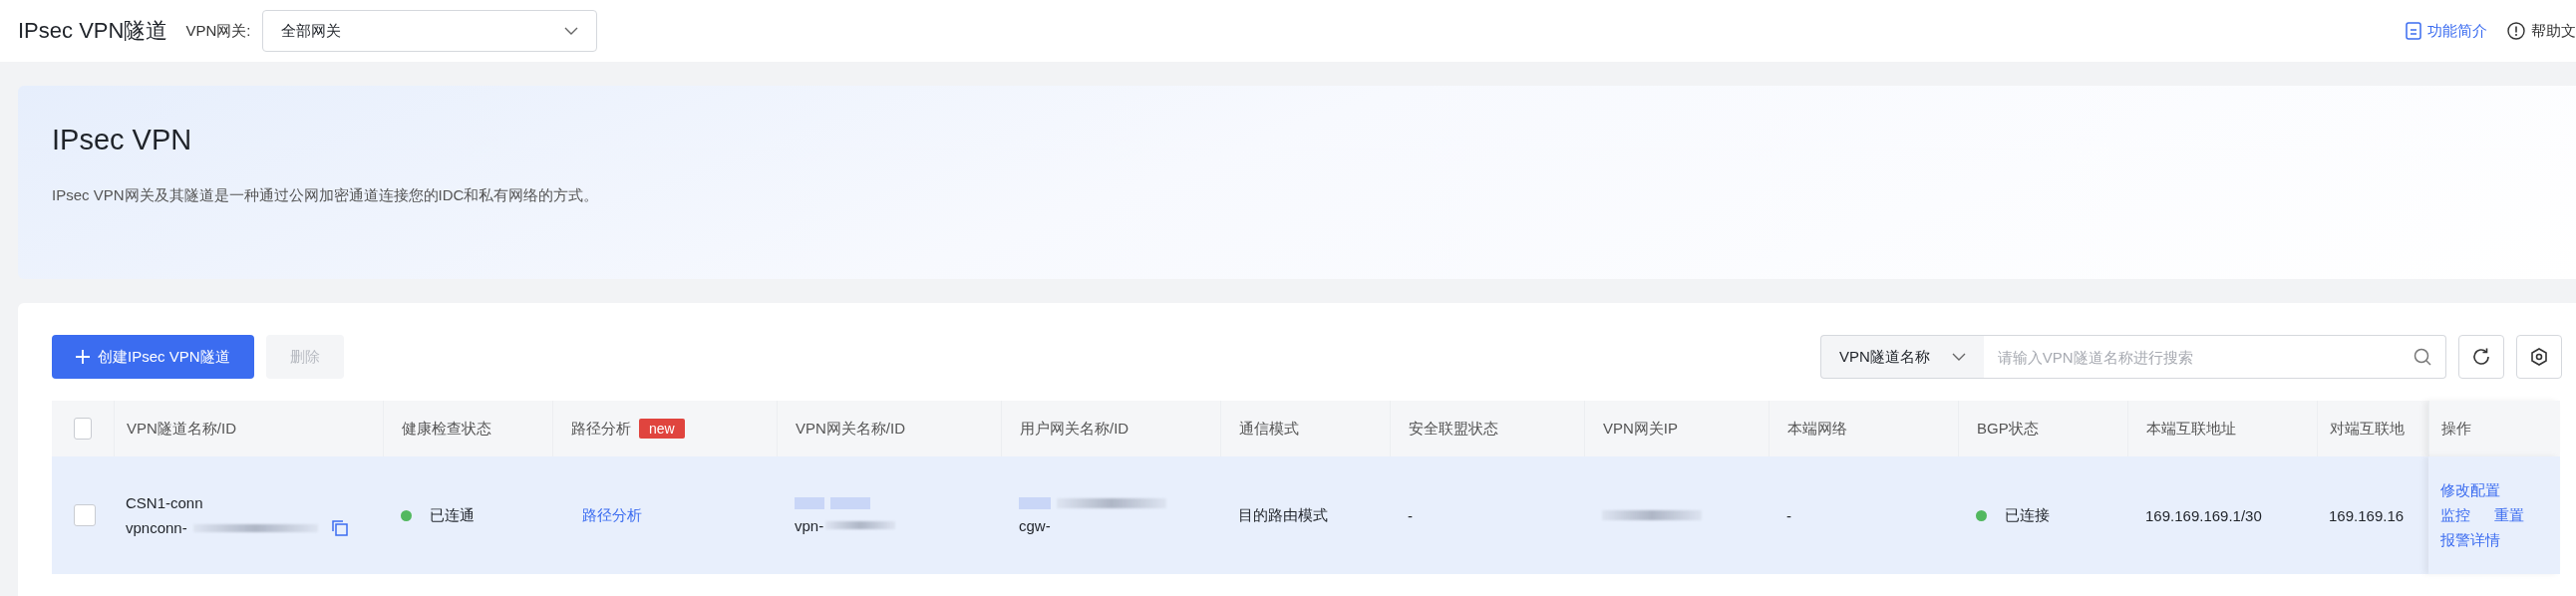  Describe the element at coordinates (2413, 31) in the screenshot. I see `document-icon` at that location.